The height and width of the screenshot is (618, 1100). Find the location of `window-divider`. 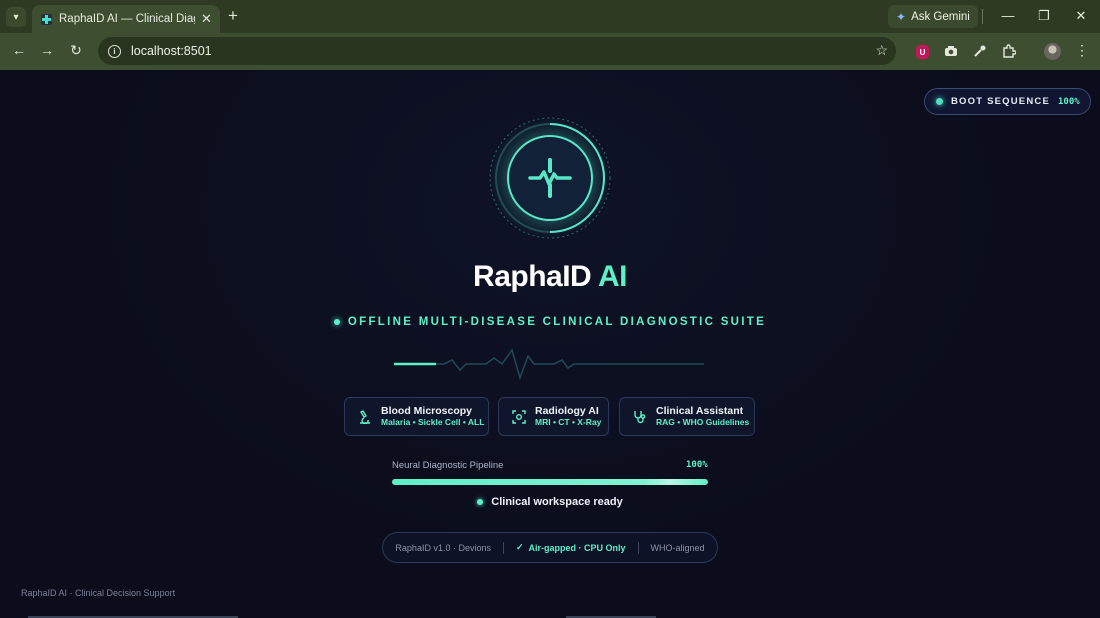

window-divider is located at coordinates (982, 16).